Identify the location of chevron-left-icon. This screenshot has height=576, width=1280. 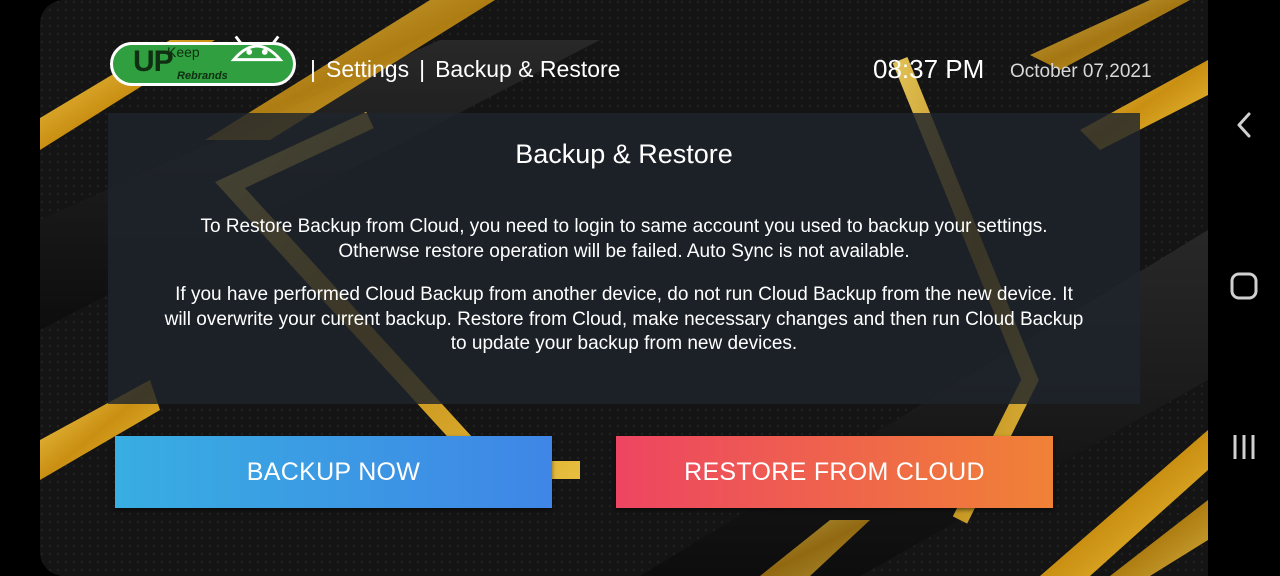
(1244, 125).